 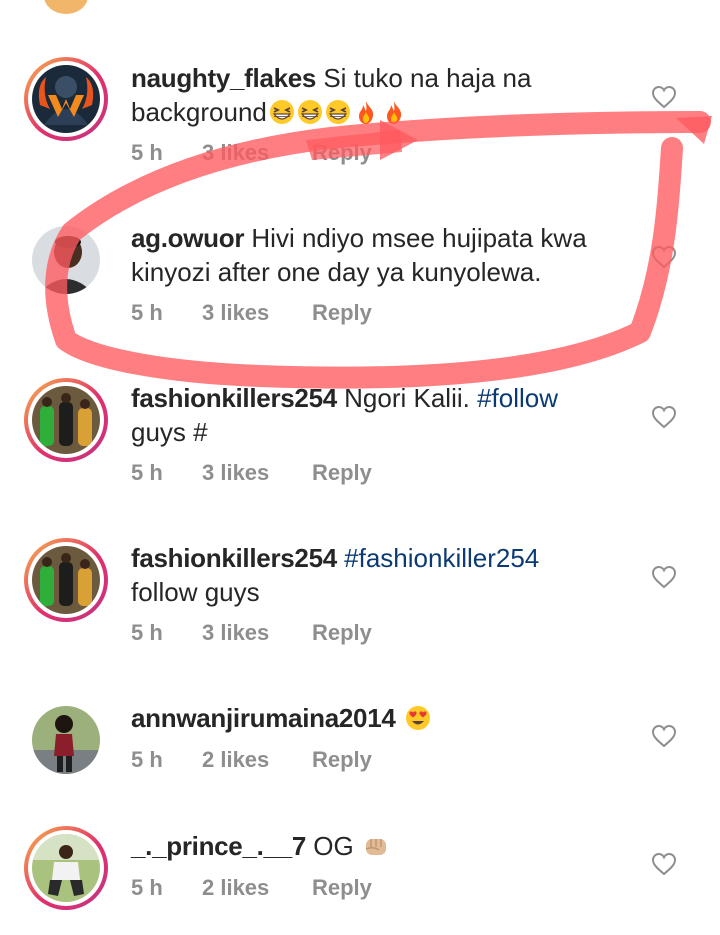 What do you see at coordinates (218, 846) in the screenshot?
I see `comment-username: _._prince_.__7` at bounding box center [218, 846].